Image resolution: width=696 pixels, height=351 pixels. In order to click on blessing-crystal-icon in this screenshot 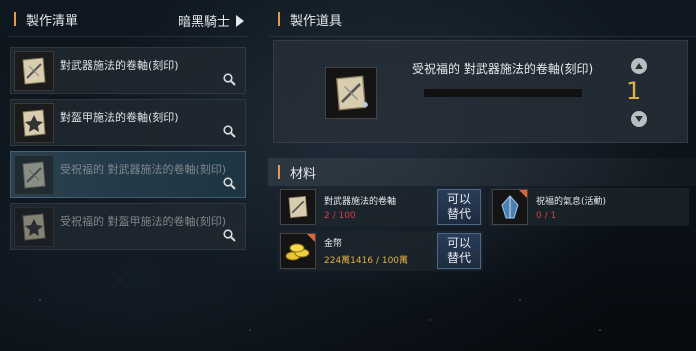, I will do `click(510, 207)`.